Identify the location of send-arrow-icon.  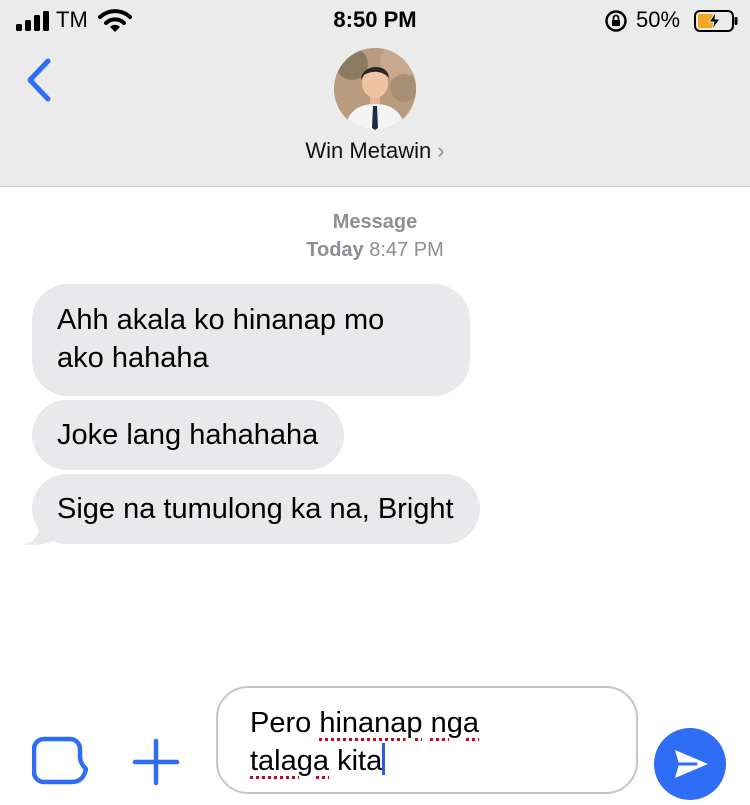
(691, 764).